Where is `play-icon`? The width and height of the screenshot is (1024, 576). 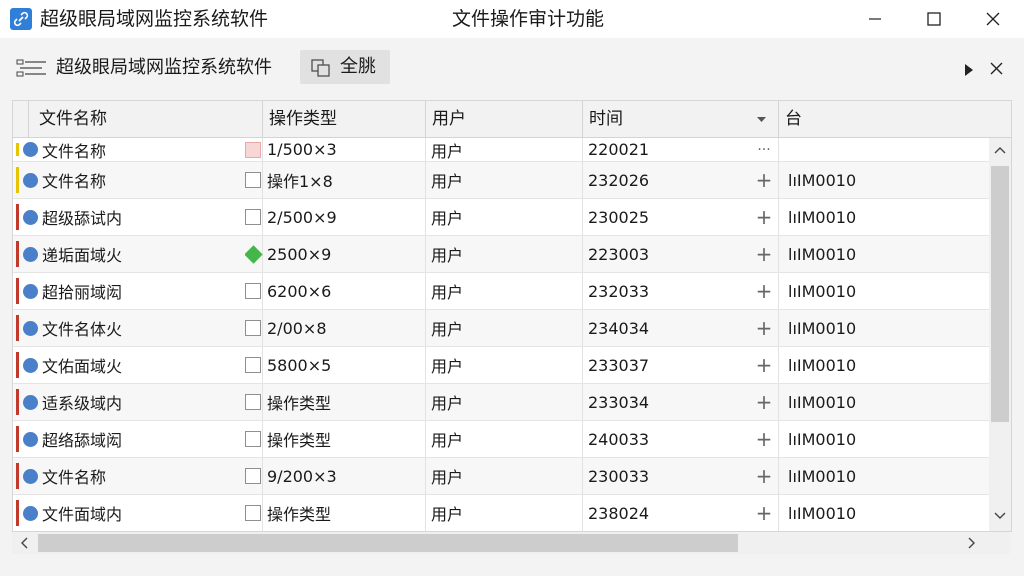
play-icon is located at coordinates (969, 70).